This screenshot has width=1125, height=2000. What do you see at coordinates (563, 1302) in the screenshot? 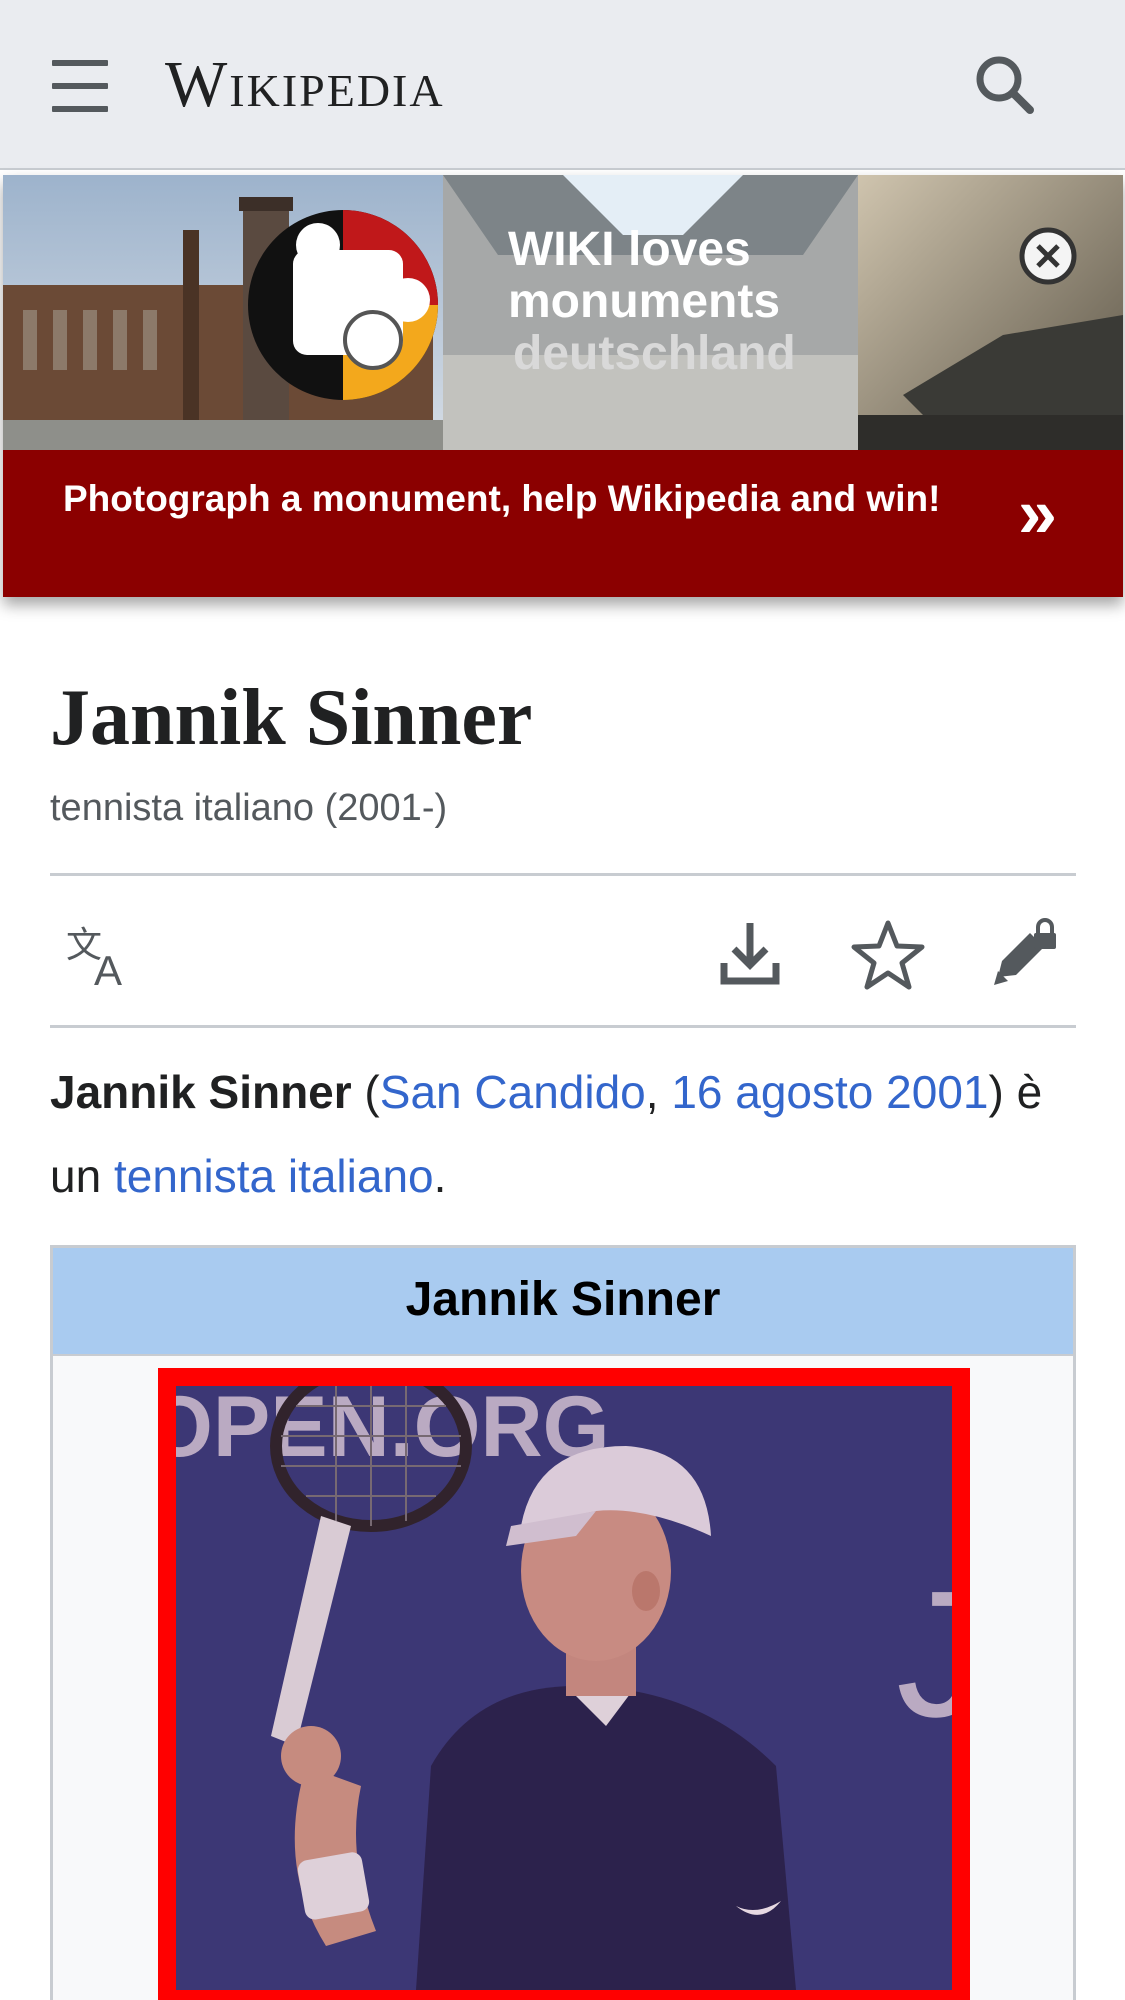
I see `infobox-title: Jannik Sinner` at bounding box center [563, 1302].